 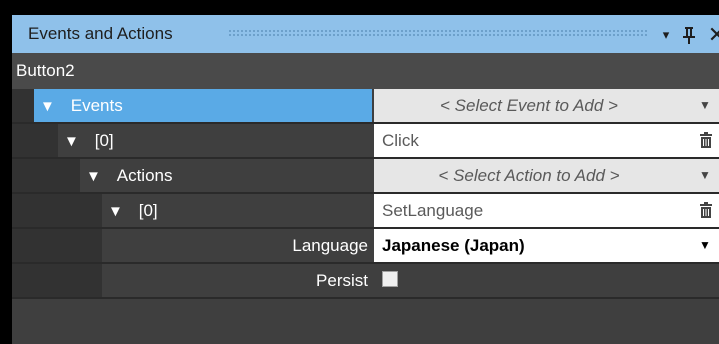 What do you see at coordinates (226, 175) in the screenshot?
I see `actions-label-container: ▼ Actions` at bounding box center [226, 175].